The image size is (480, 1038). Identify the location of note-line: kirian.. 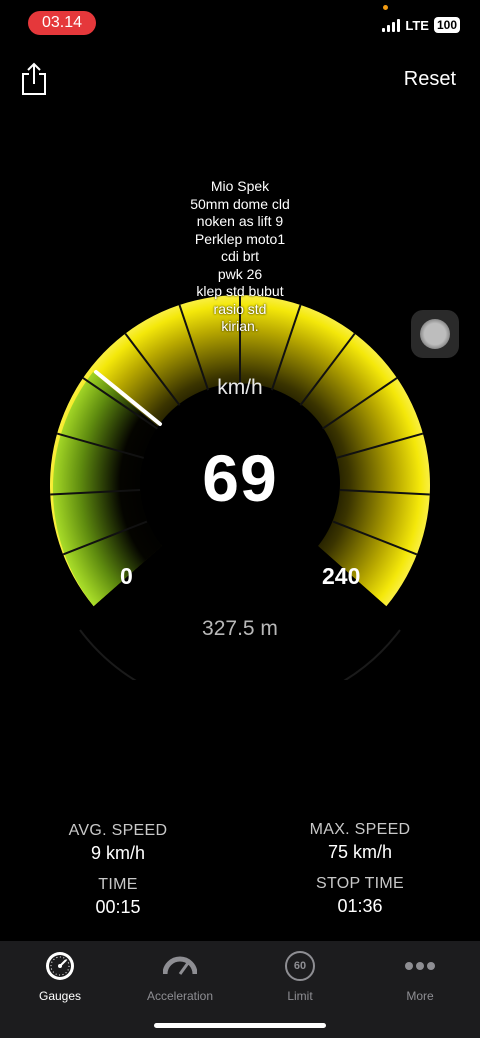
(240, 326).